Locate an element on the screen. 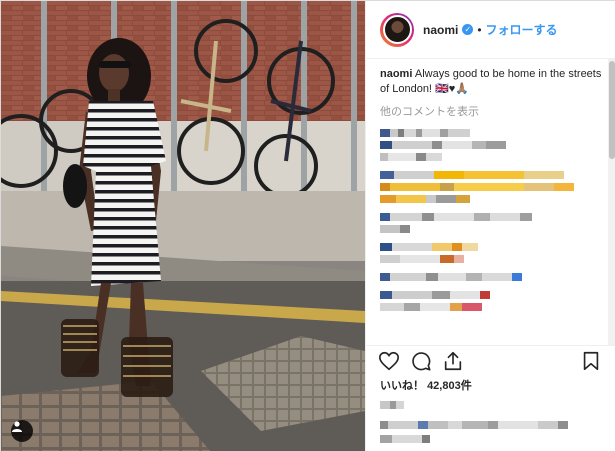 Image resolution: width=615 pixels, height=451 pixels. tagged-user-button is located at coordinates (22, 431).